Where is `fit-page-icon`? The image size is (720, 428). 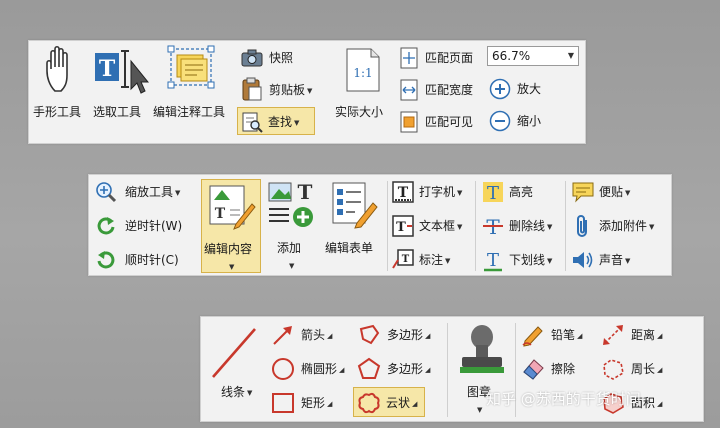
fit-page-icon is located at coordinates (409, 58).